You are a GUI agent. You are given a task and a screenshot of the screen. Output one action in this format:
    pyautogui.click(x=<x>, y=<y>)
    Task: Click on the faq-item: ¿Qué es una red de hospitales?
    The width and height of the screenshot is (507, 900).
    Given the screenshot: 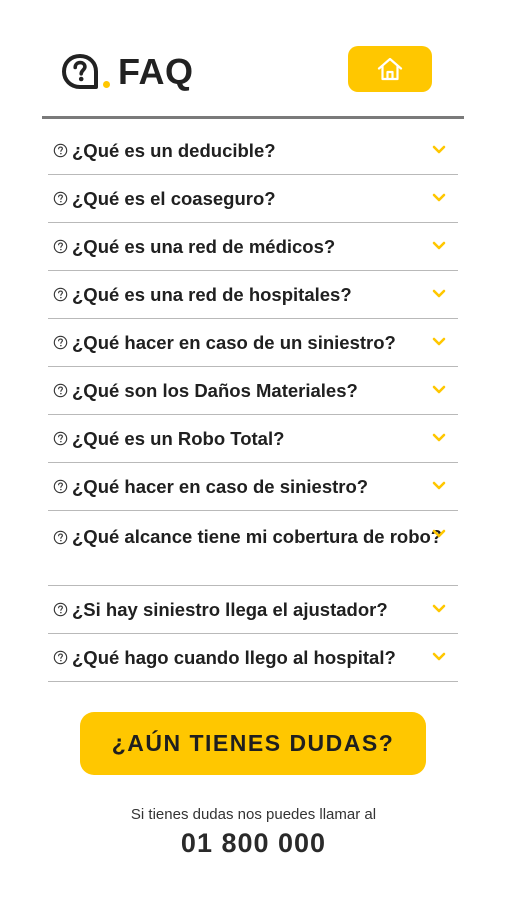 What is the action you would take?
    pyautogui.click(x=253, y=295)
    